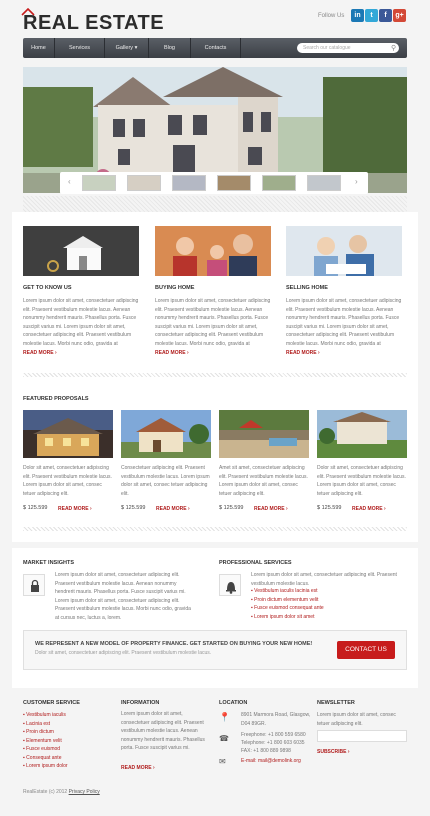  What do you see at coordinates (69, 181) in the screenshot?
I see `chevron-left-icon: ‹` at bounding box center [69, 181].